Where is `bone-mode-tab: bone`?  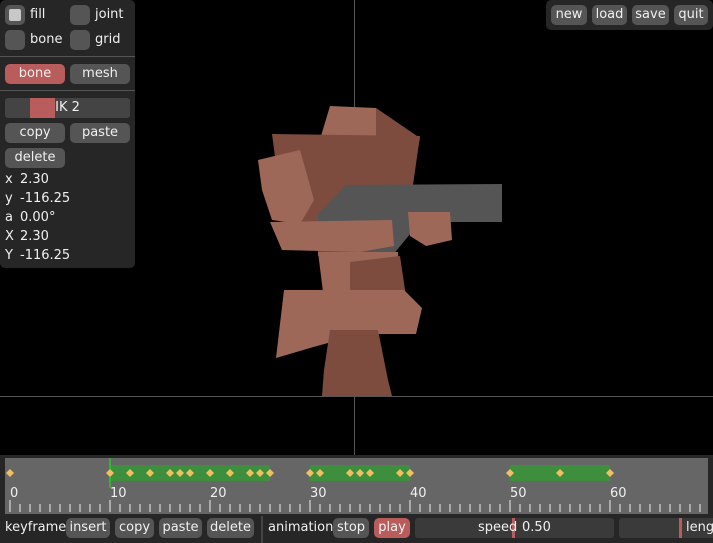 bone-mode-tab: bone is located at coordinates (35, 74).